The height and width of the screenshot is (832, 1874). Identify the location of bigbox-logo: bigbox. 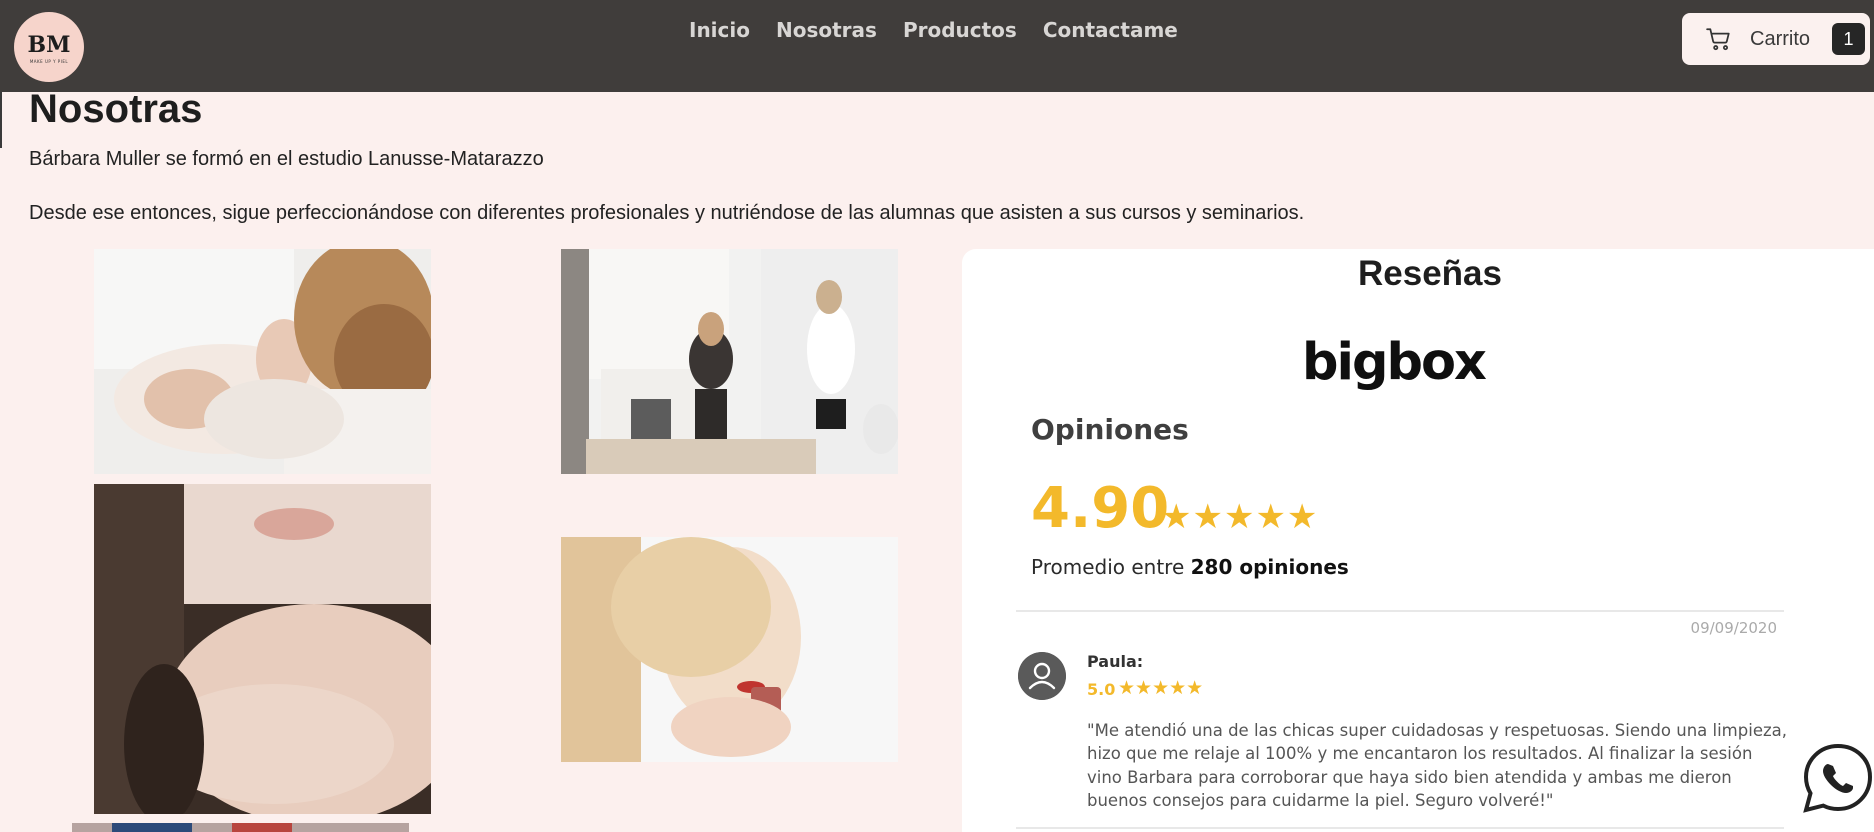
(1394, 362).